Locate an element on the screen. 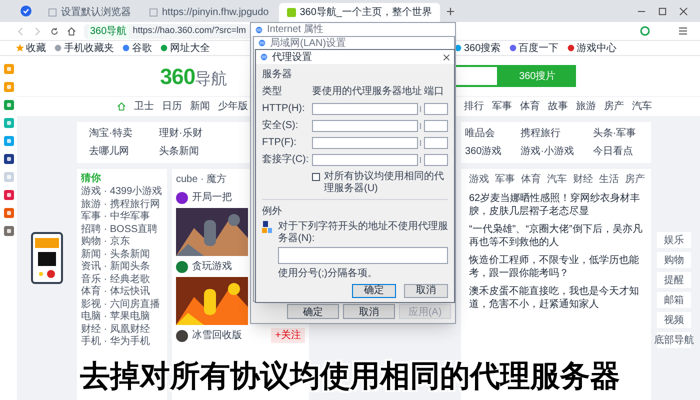 Image resolution: width=700 pixels, height=400 pixels. news-tab: 汽车 is located at coordinates (557, 179).